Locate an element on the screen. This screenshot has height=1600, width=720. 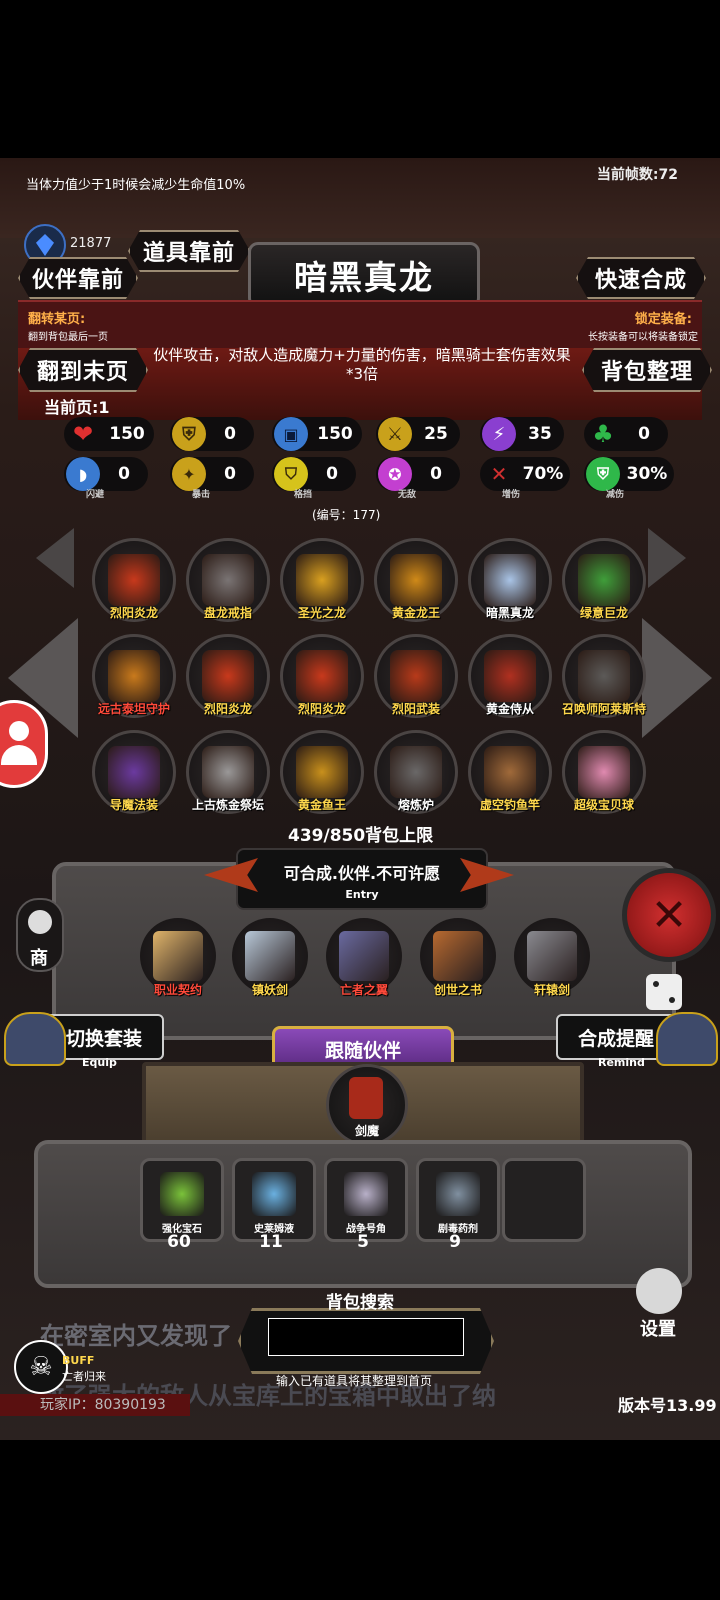
search-hint: 输入已有道具将其整理到首页 is located at coordinates (354, 1381).